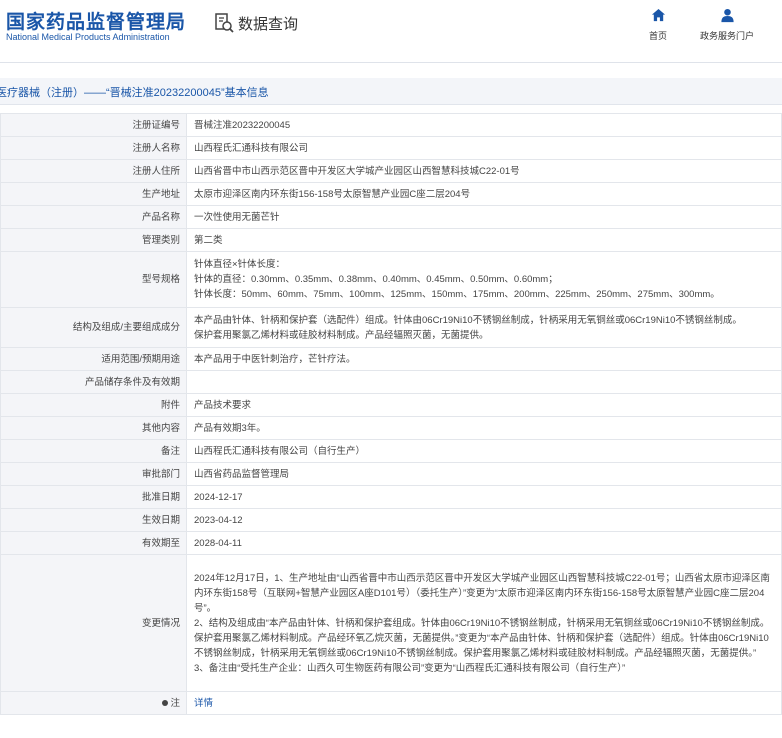 Image resolution: width=782 pixels, height=738 pixels. Describe the element at coordinates (484, 359) in the screenshot. I see `row-value: 本产品用于中医针刺治疗，芒针疗法。` at that location.